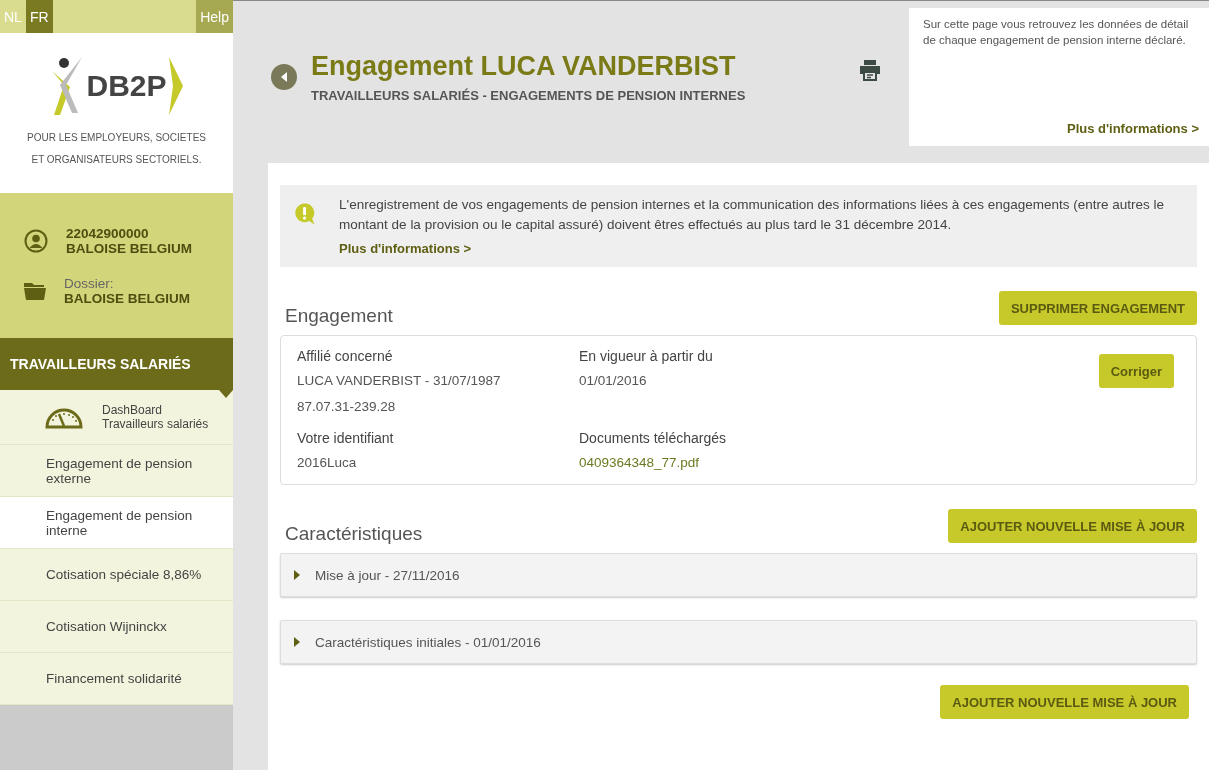  What do you see at coordinates (35, 290) in the screenshot?
I see `folder-icon` at bounding box center [35, 290].